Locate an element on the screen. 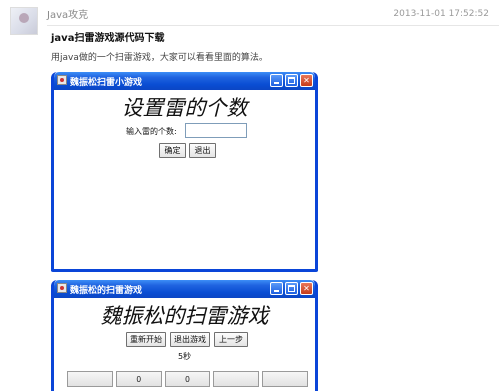 This screenshot has height=391, width=499. window-titlebar: 魏振松的扫雷游戏 is located at coordinates (184, 289).